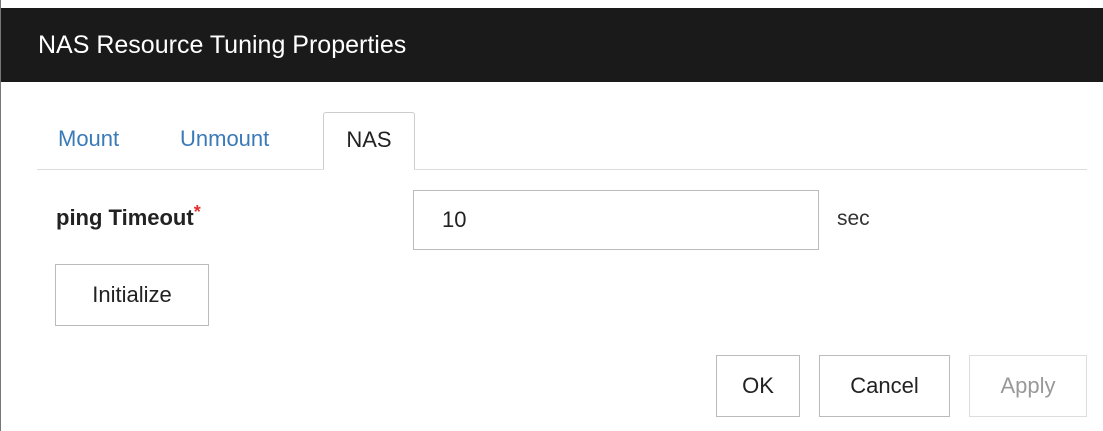 This screenshot has width=1103, height=431. What do you see at coordinates (616, 220) in the screenshot?
I see `ping-timeout-input` at bounding box center [616, 220].